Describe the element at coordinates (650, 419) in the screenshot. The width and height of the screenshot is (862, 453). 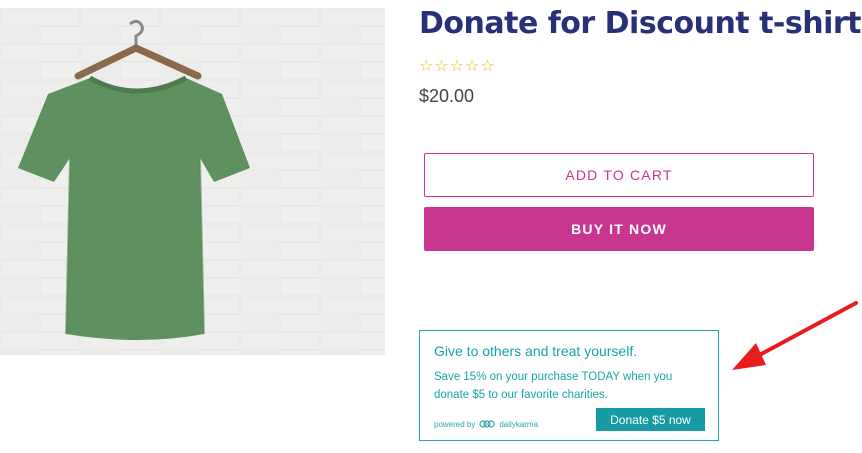
I see `donate-button: Donate $5 now` at that location.